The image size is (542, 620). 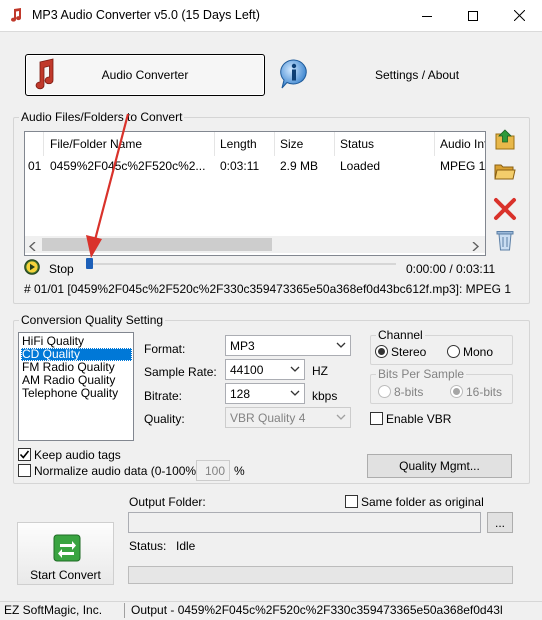 I want to click on audio-converter-label: Audio Converter, so click(x=145, y=75).